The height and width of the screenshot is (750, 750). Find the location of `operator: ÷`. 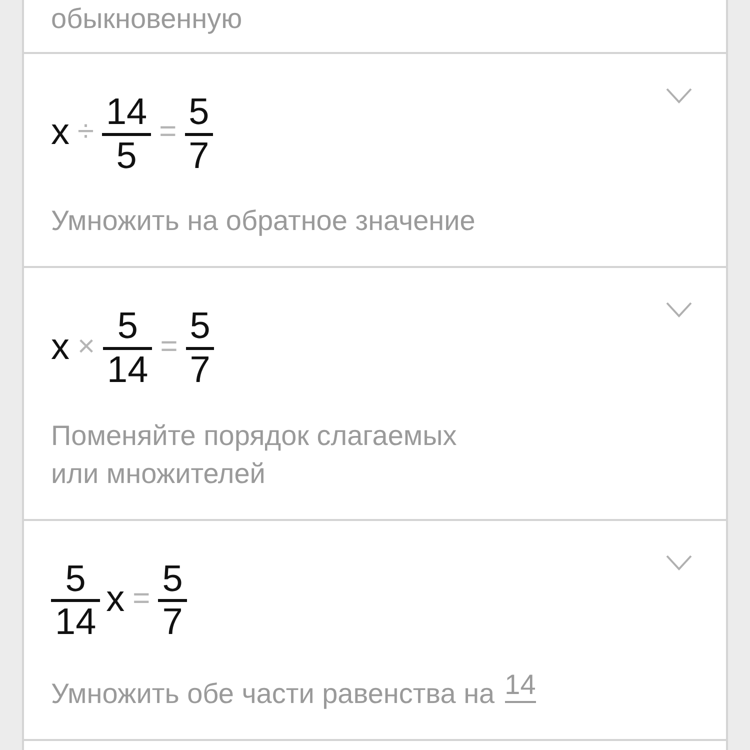

operator: ÷ is located at coordinates (85, 132).